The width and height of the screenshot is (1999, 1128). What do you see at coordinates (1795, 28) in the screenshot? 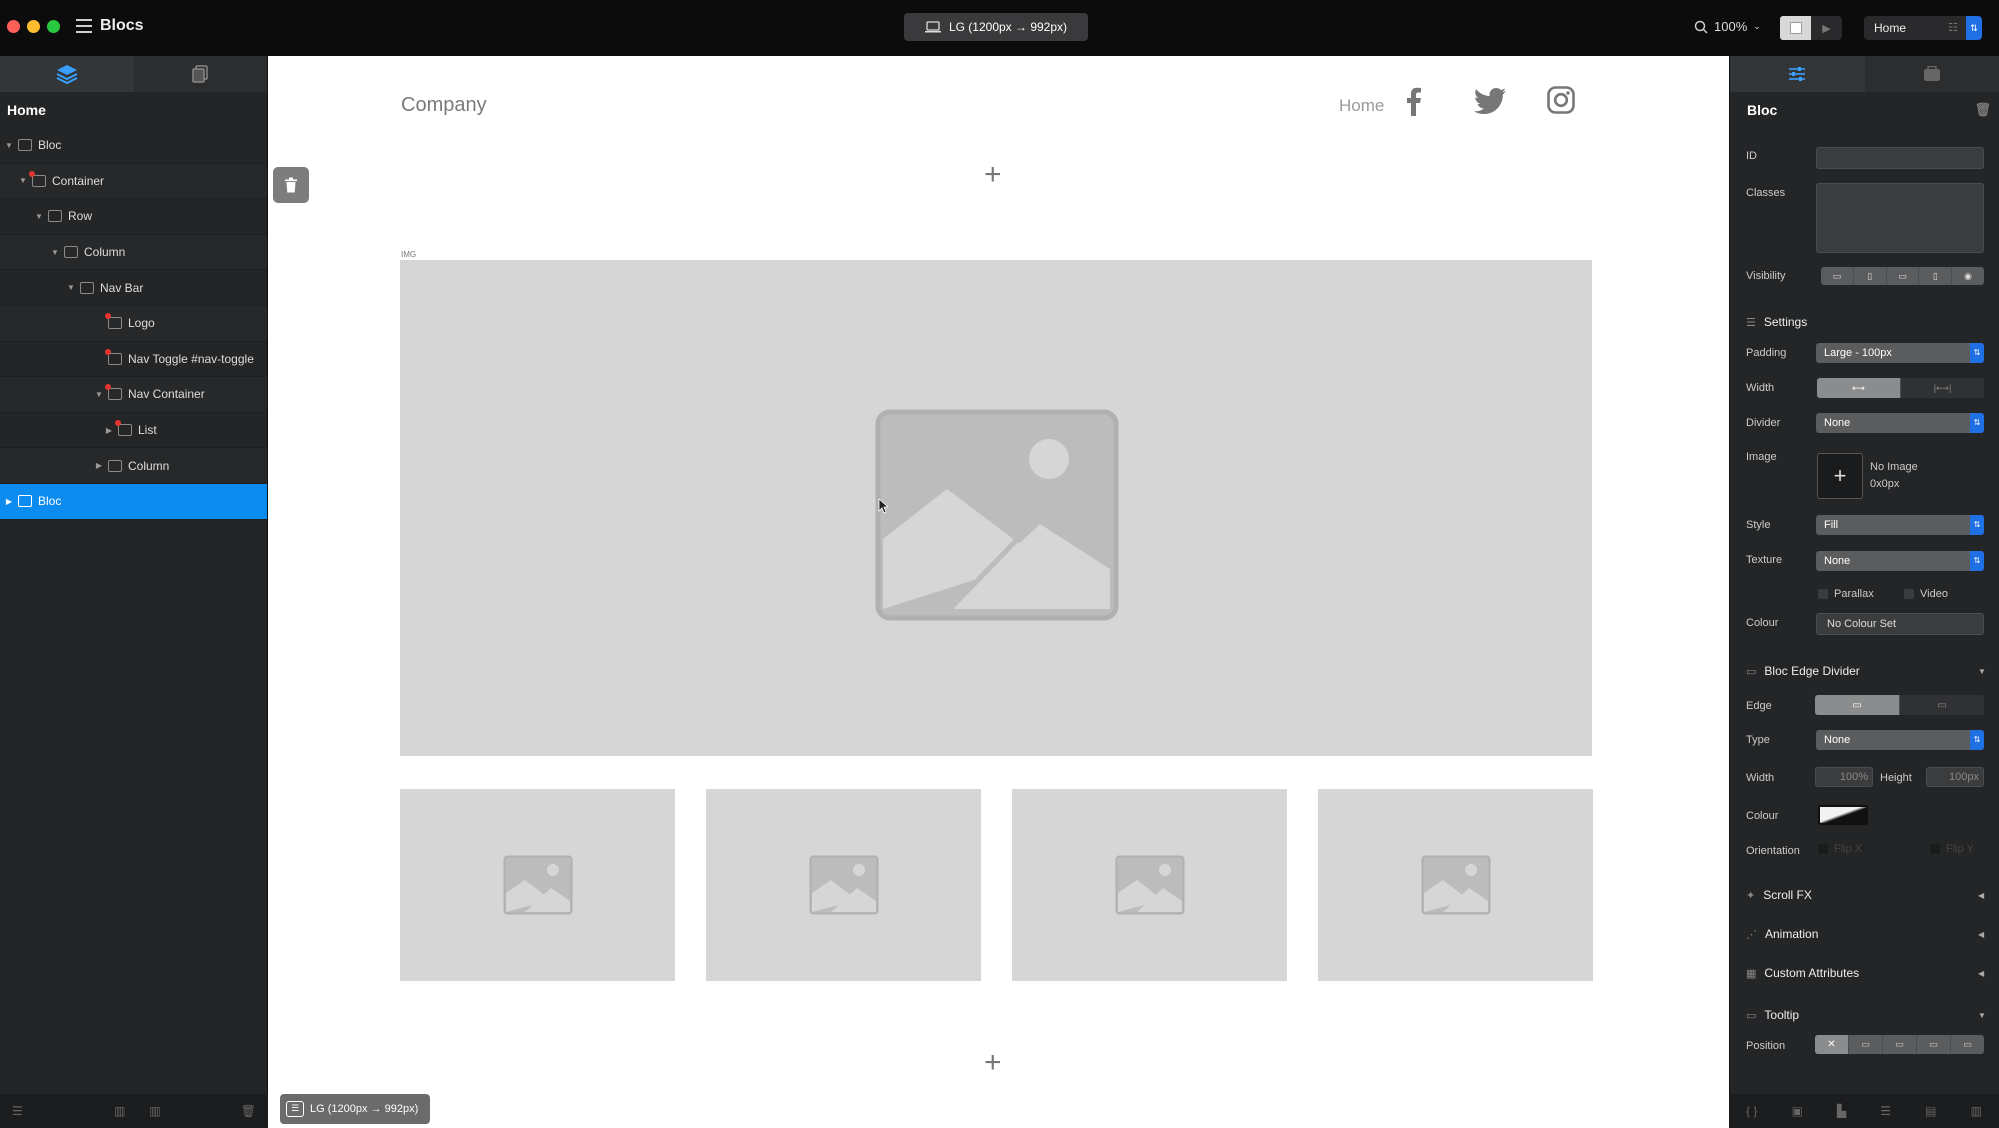
I see `edit-mode-button` at bounding box center [1795, 28].